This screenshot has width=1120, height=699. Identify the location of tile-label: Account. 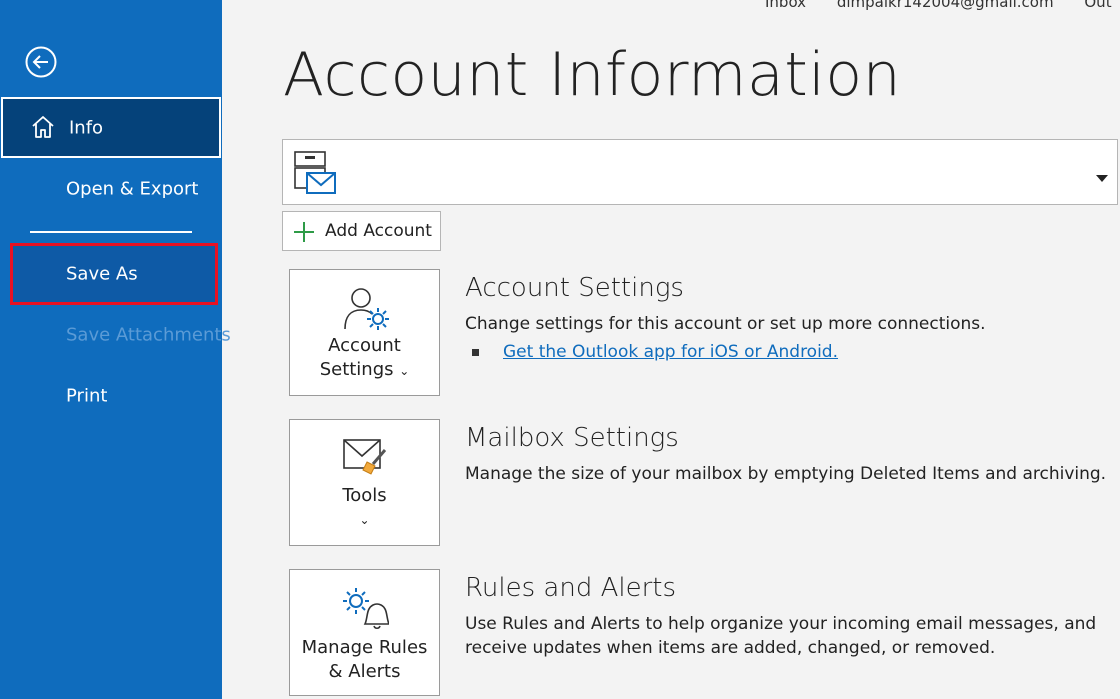
(364, 345).